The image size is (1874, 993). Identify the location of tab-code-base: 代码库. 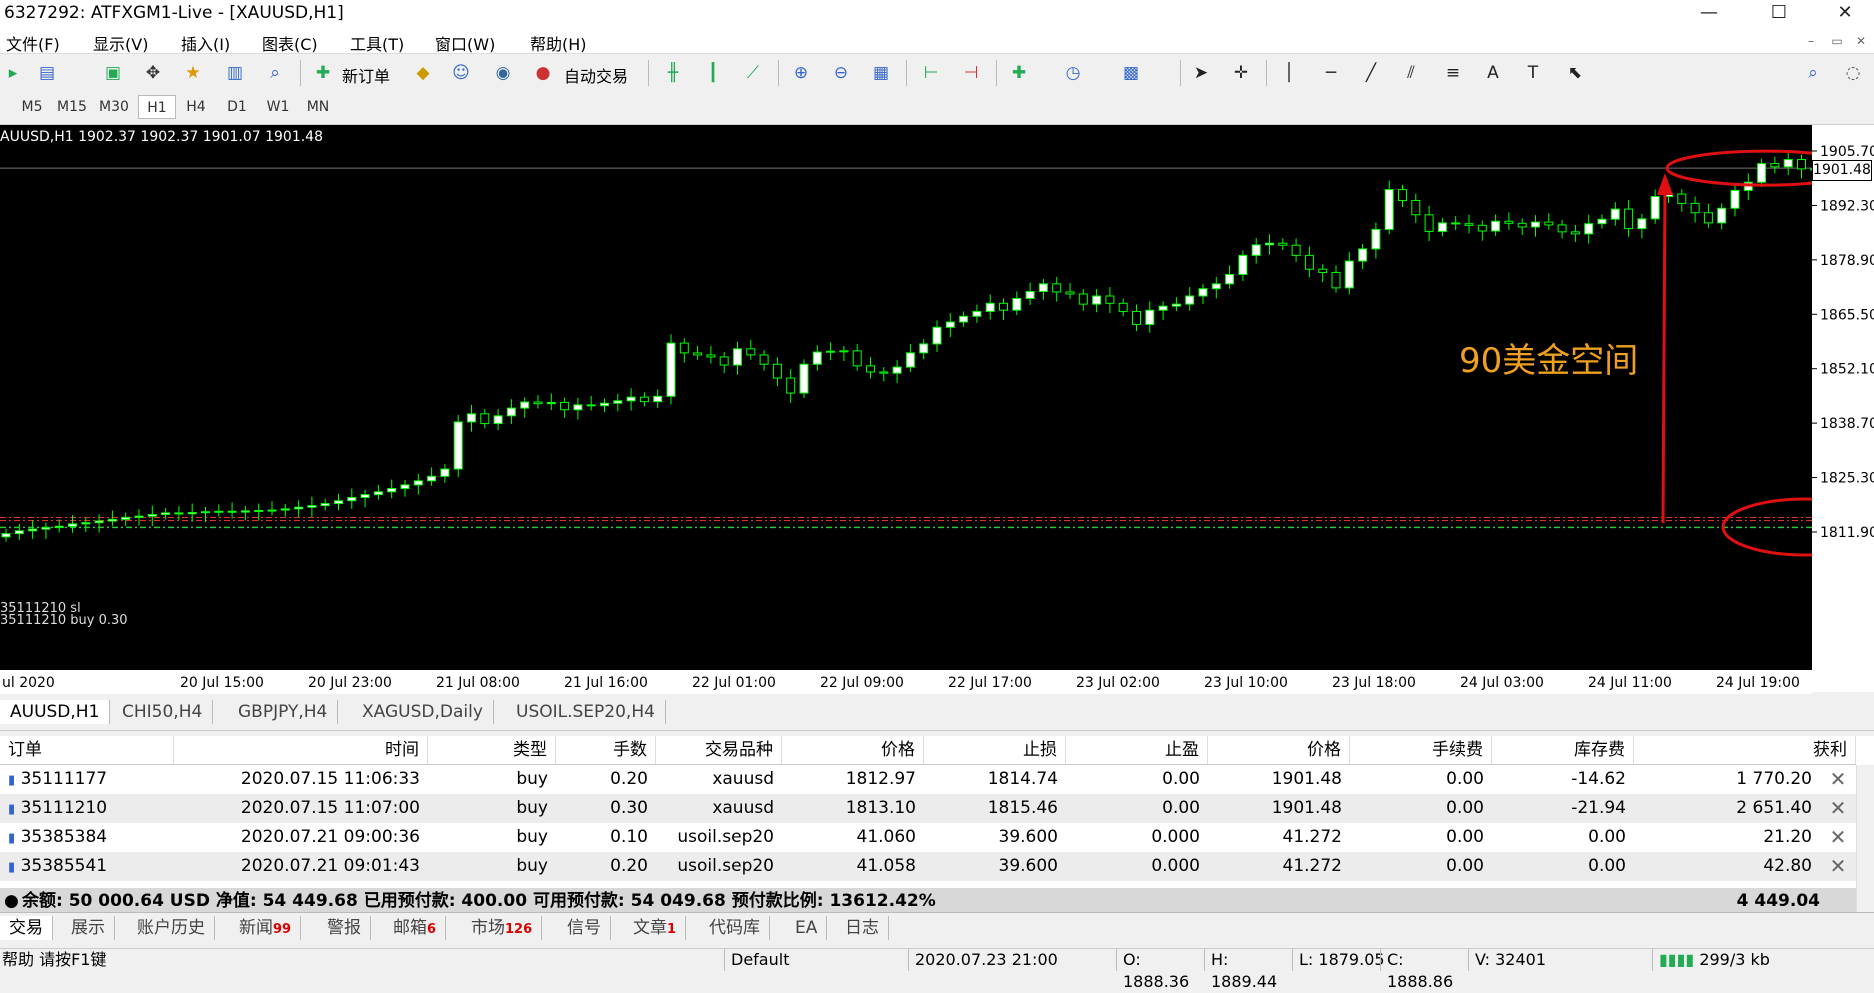
(735, 928).